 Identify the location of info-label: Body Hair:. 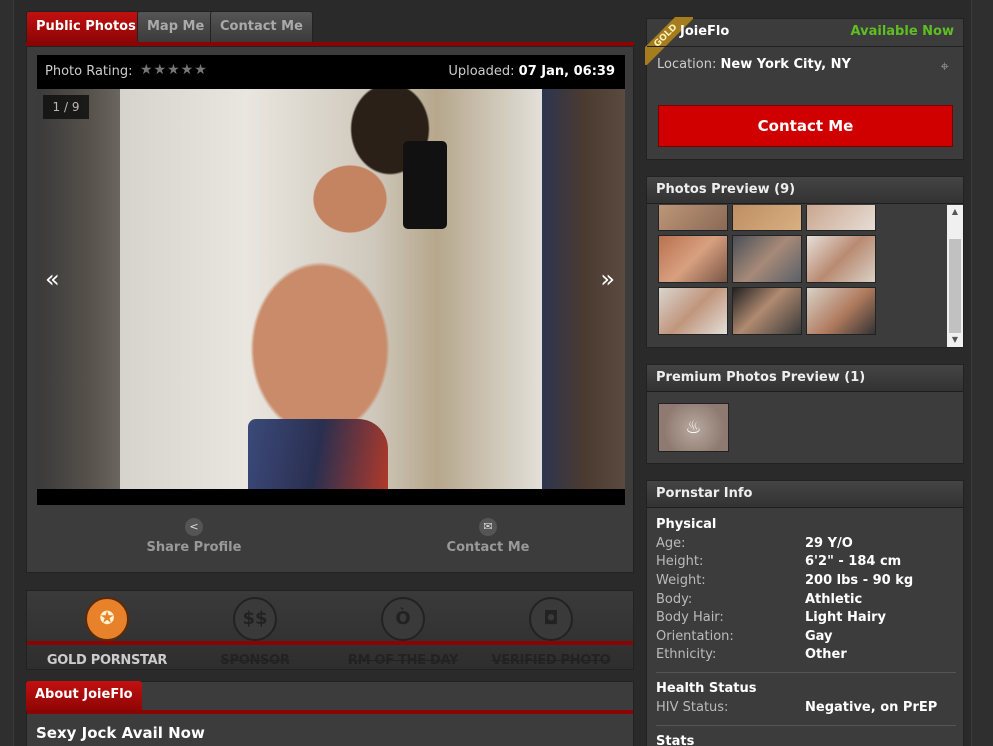
(690, 617).